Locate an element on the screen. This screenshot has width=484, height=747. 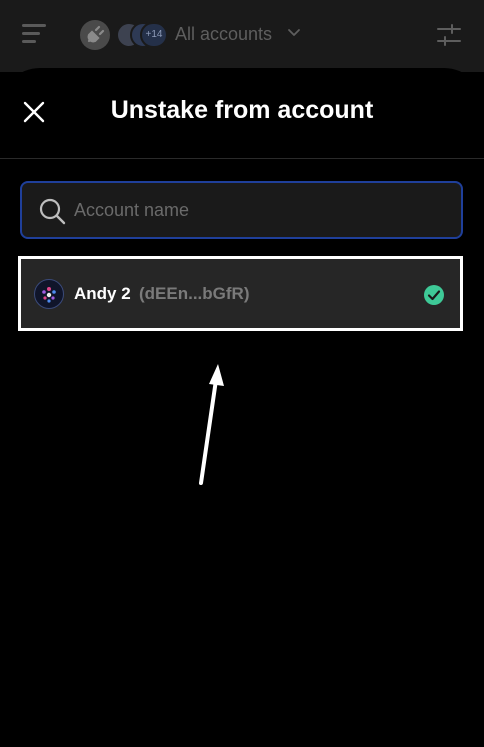
search-field is located at coordinates (241, 210).